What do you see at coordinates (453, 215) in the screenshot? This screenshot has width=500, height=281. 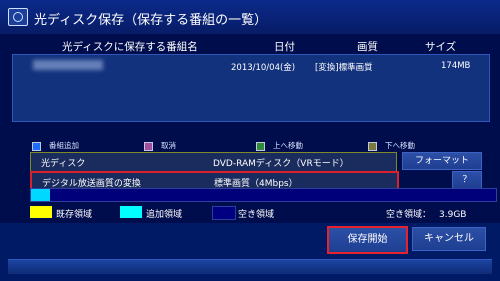 I see `free-space-value: 3.9GB` at bounding box center [453, 215].